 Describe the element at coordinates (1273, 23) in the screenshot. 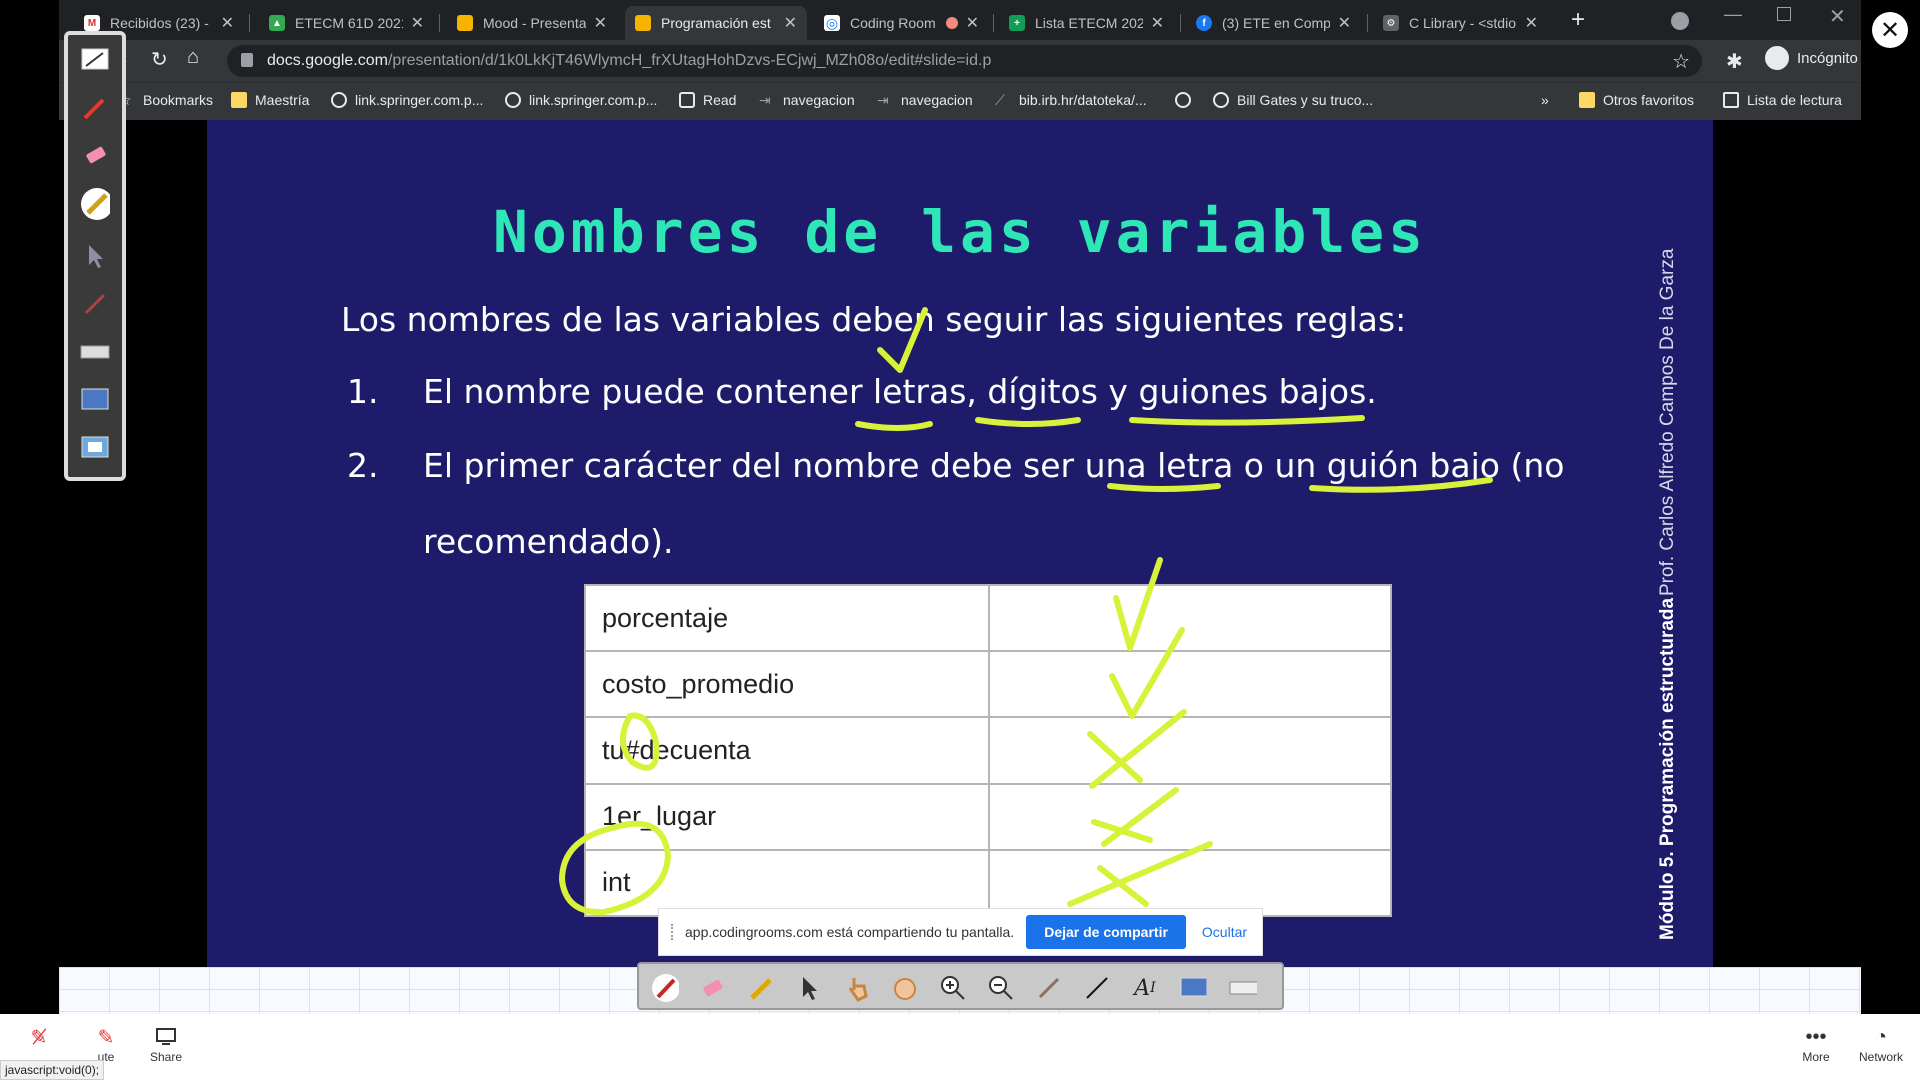

I see `tab-facebook: f (3) ETE en Compu ✕` at that location.